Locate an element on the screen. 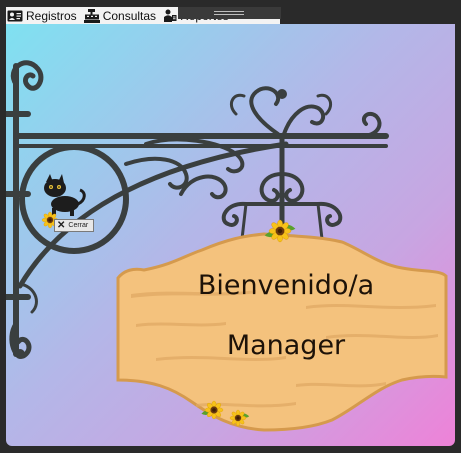 This screenshot has width=461, height=453. cash-register-icon is located at coordinates (91, 15).